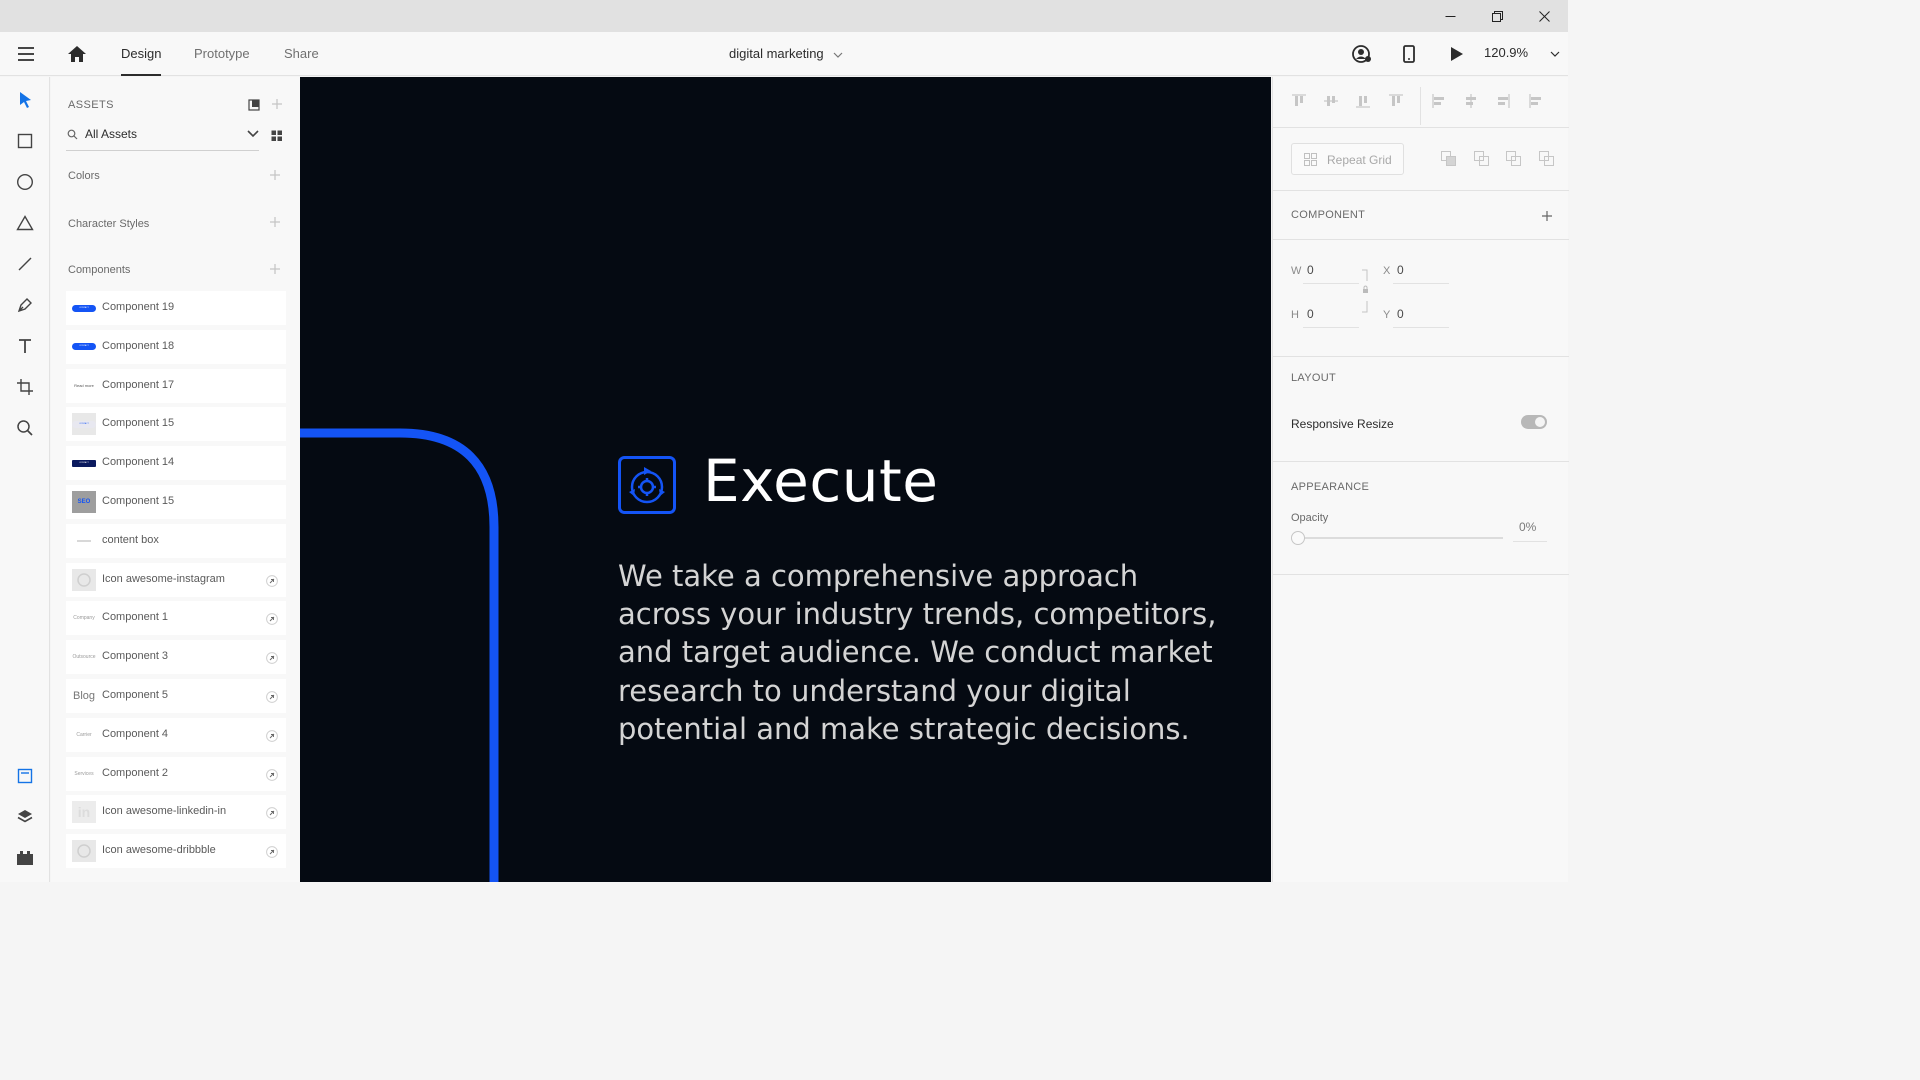 Image resolution: width=1920 pixels, height=1080 pixels. Describe the element at coordinates (176, 773) in the screenshot. I see `component-list-item: Services Component 2` at that location.